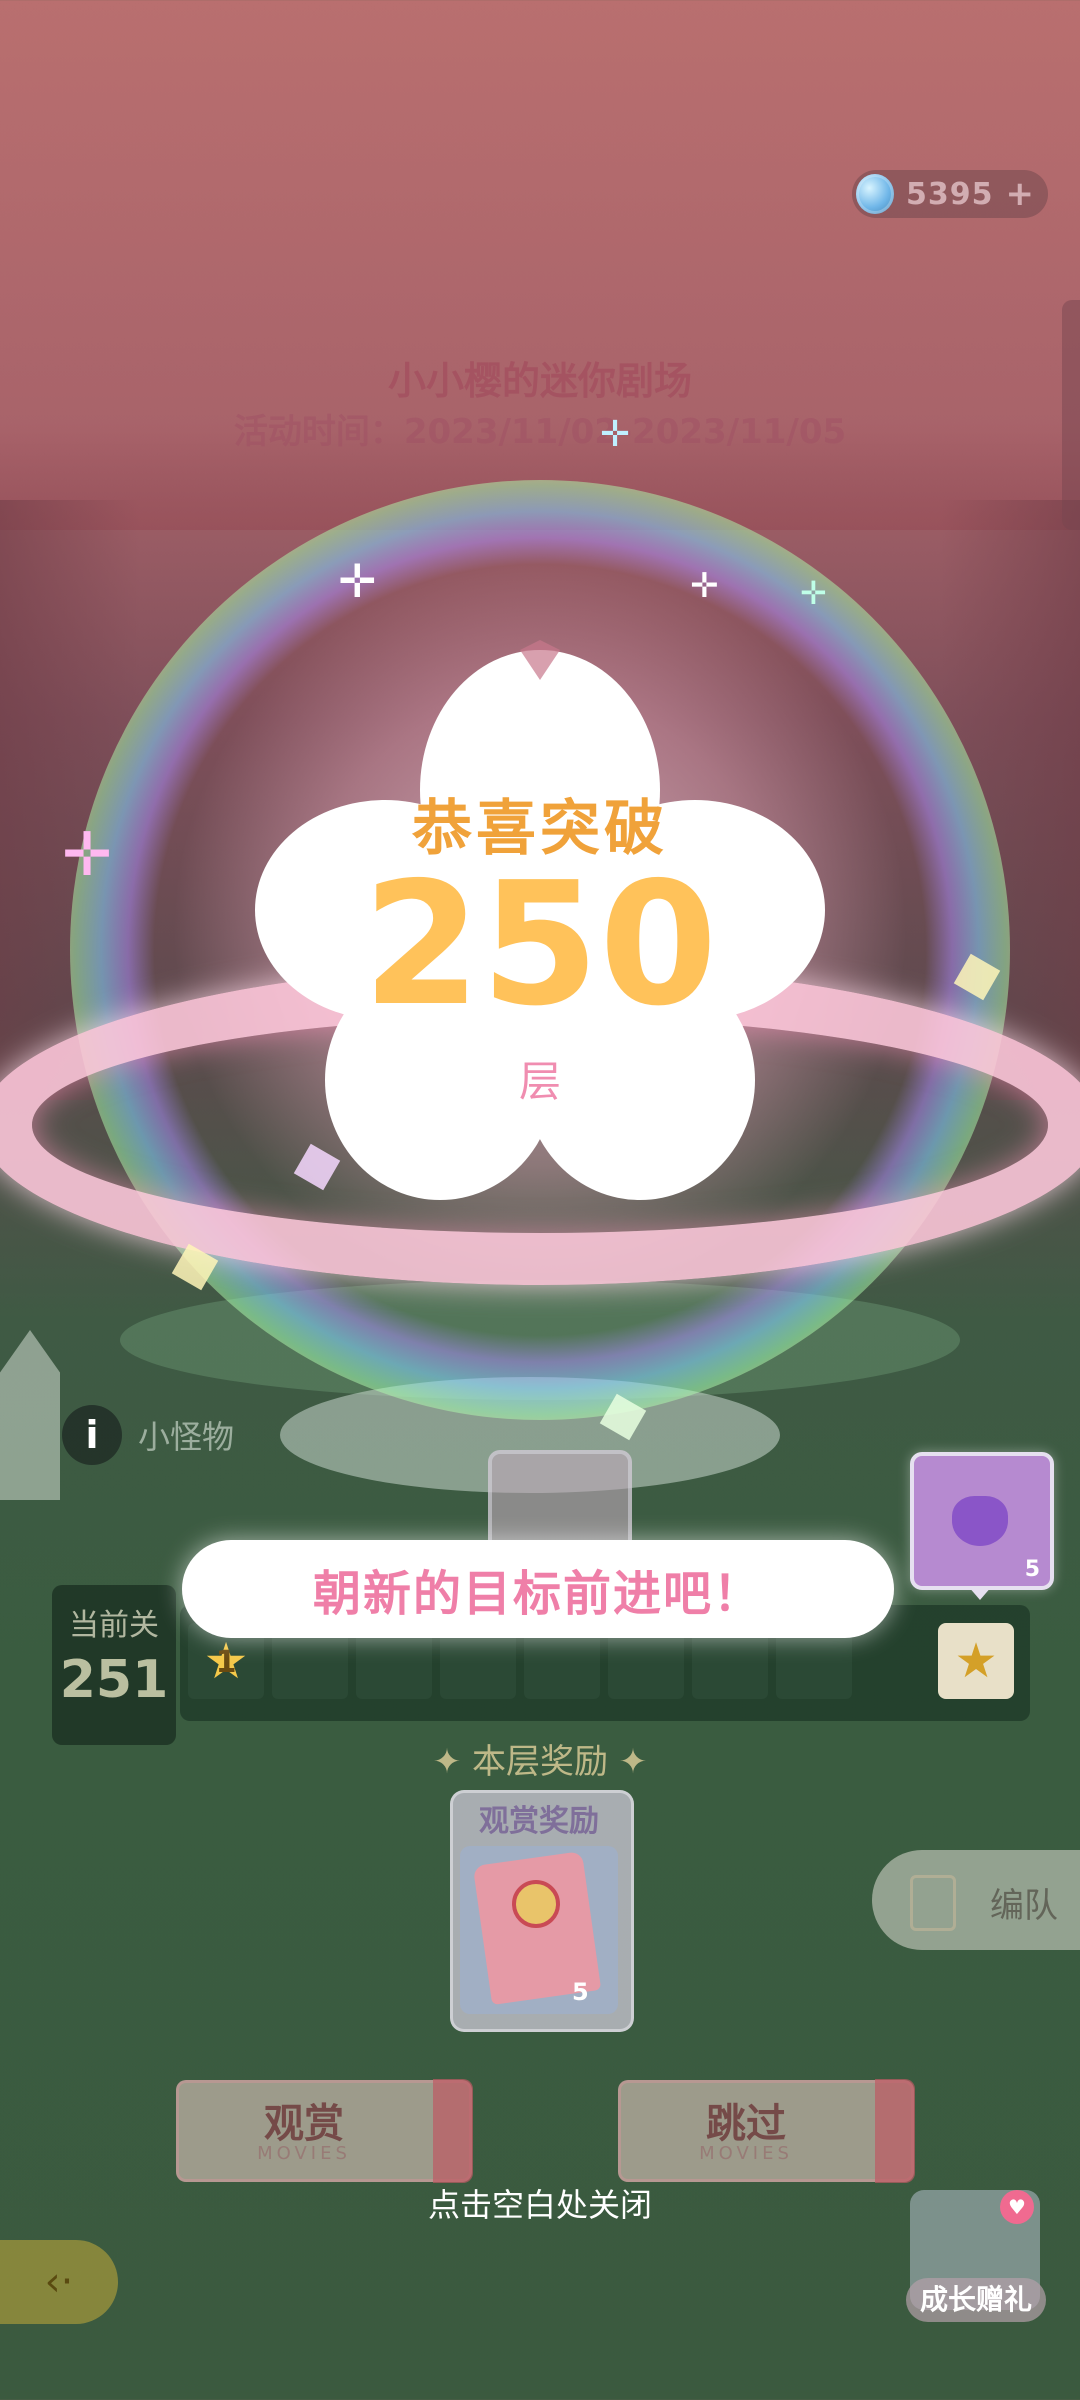 The width and height of the screenshot is (1080, 2400). What do you see at coordinates (980, 1593) in the screenshot?
I see `card-pointer` at bounding box center [980, 1593].